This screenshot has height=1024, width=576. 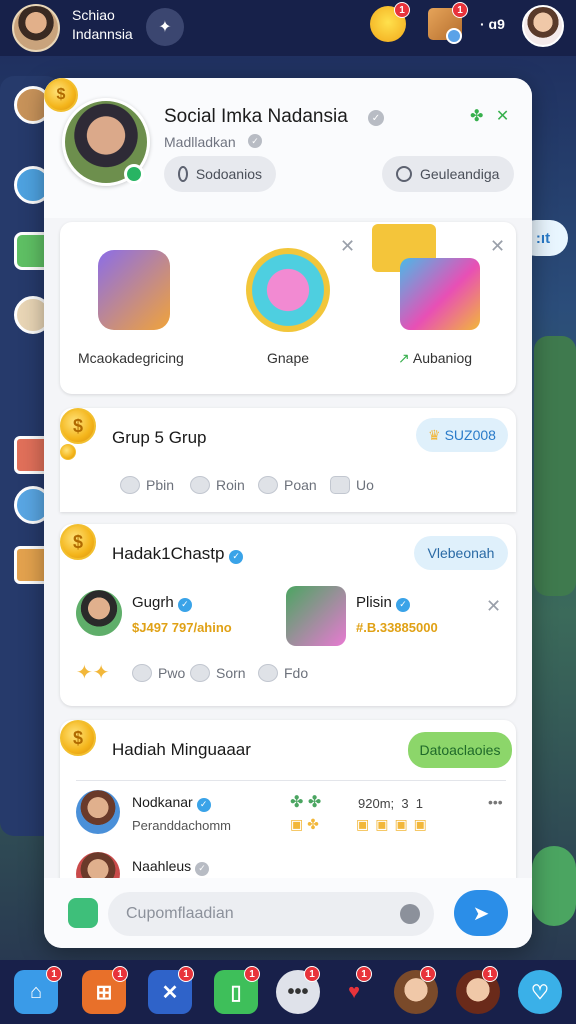 I want to click on action-sorn: Sorn, so click(x=218, y=673).